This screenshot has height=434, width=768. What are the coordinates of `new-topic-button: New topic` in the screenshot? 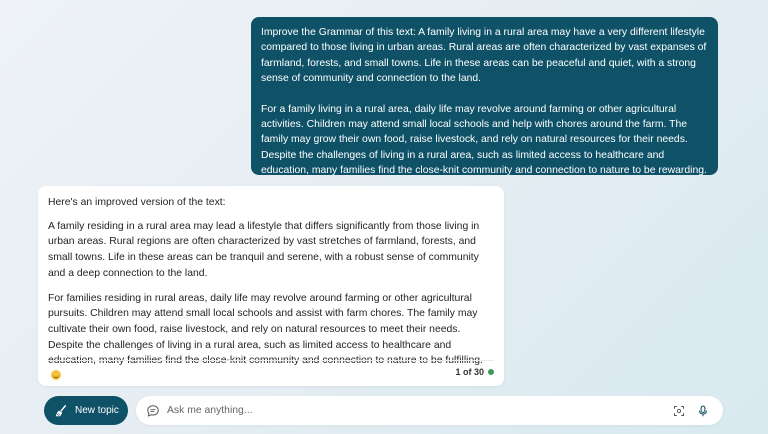 It's located at (86, 410).